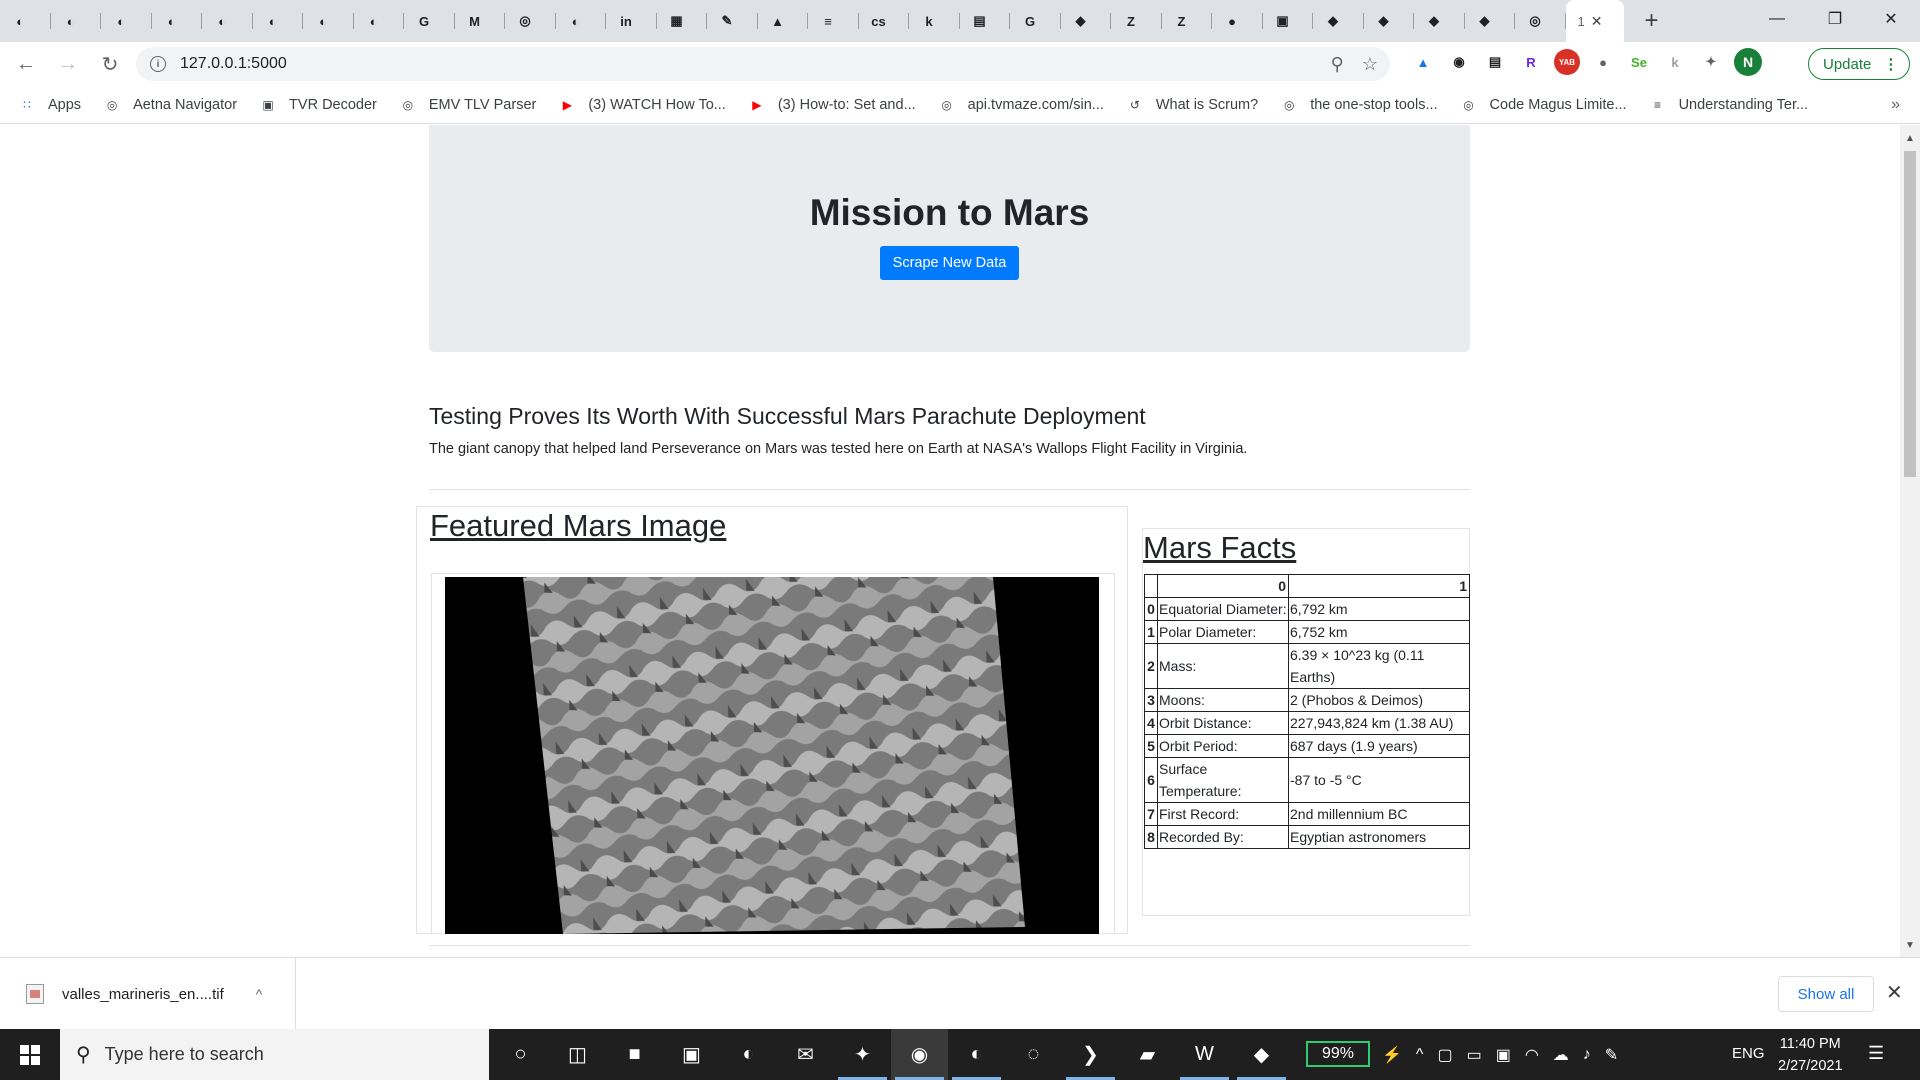 This screenshot has height=1080, width=1920. I want to click on featured-mars-image, so click(772, 755).